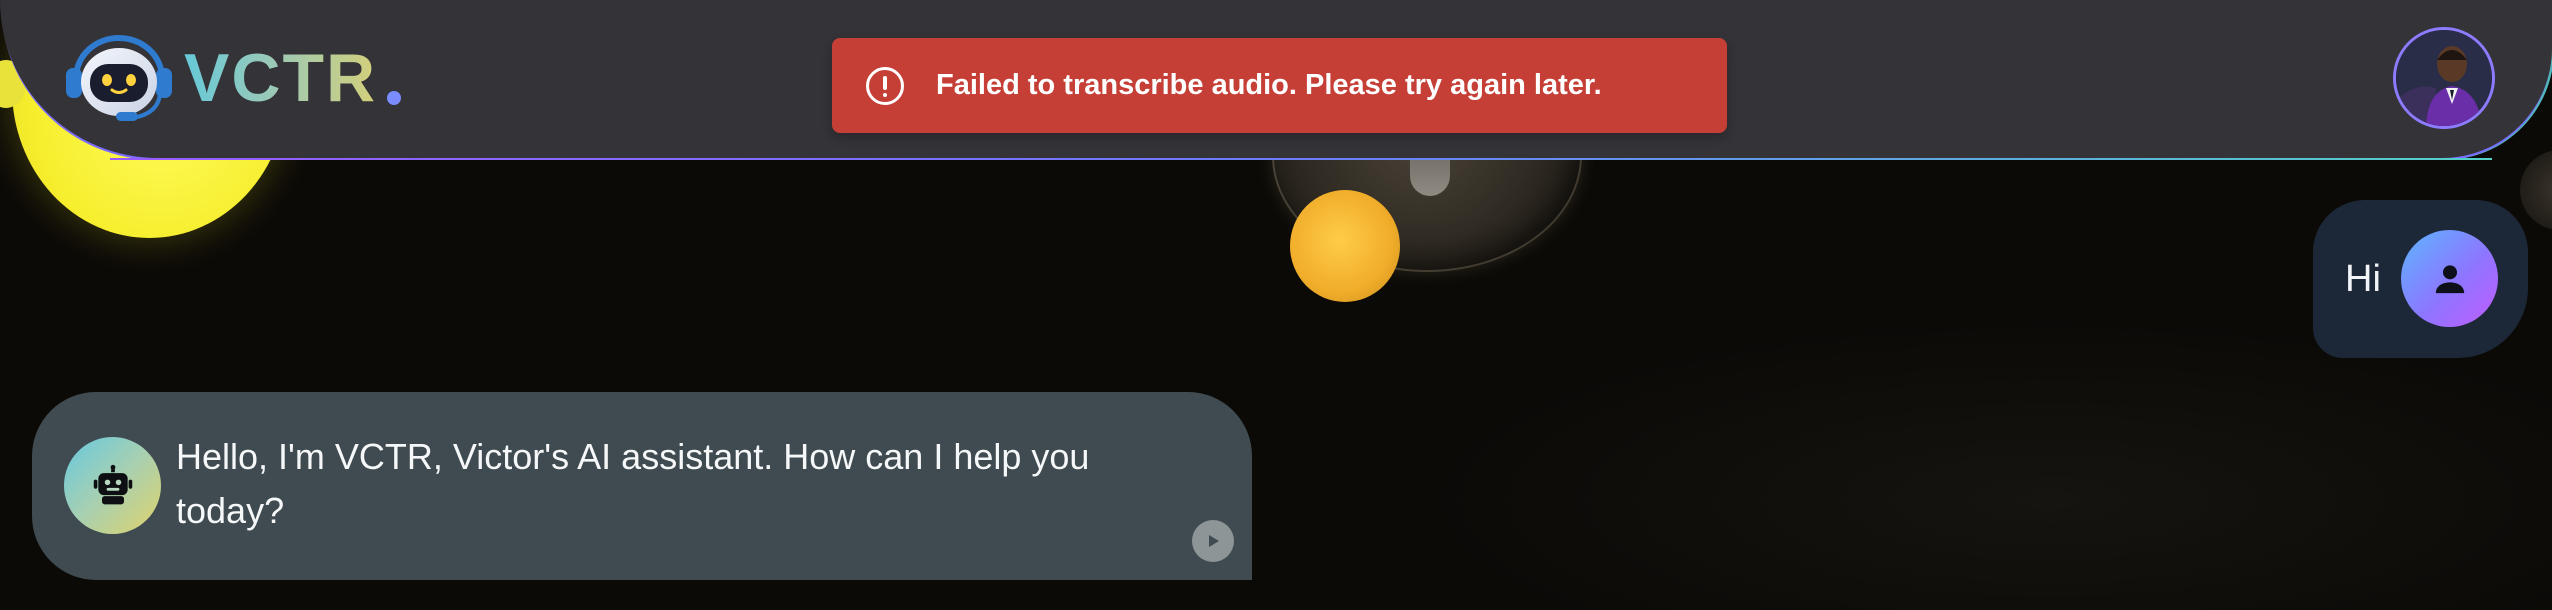 Image resolution: width=2552 pixels, height=610 pixels. I want to click on play-icon, so click(1214, 541).